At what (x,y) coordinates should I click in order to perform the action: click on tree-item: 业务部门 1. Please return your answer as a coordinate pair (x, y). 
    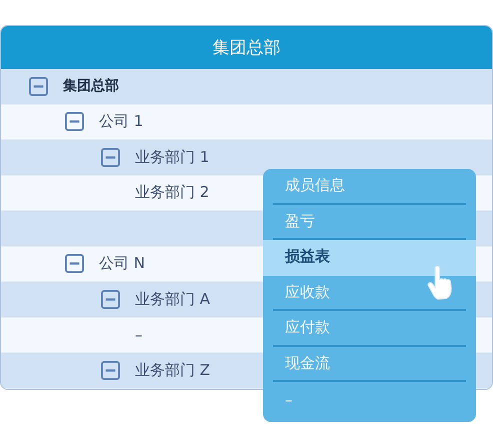
    Looking at the image, I should click on (172, 157).